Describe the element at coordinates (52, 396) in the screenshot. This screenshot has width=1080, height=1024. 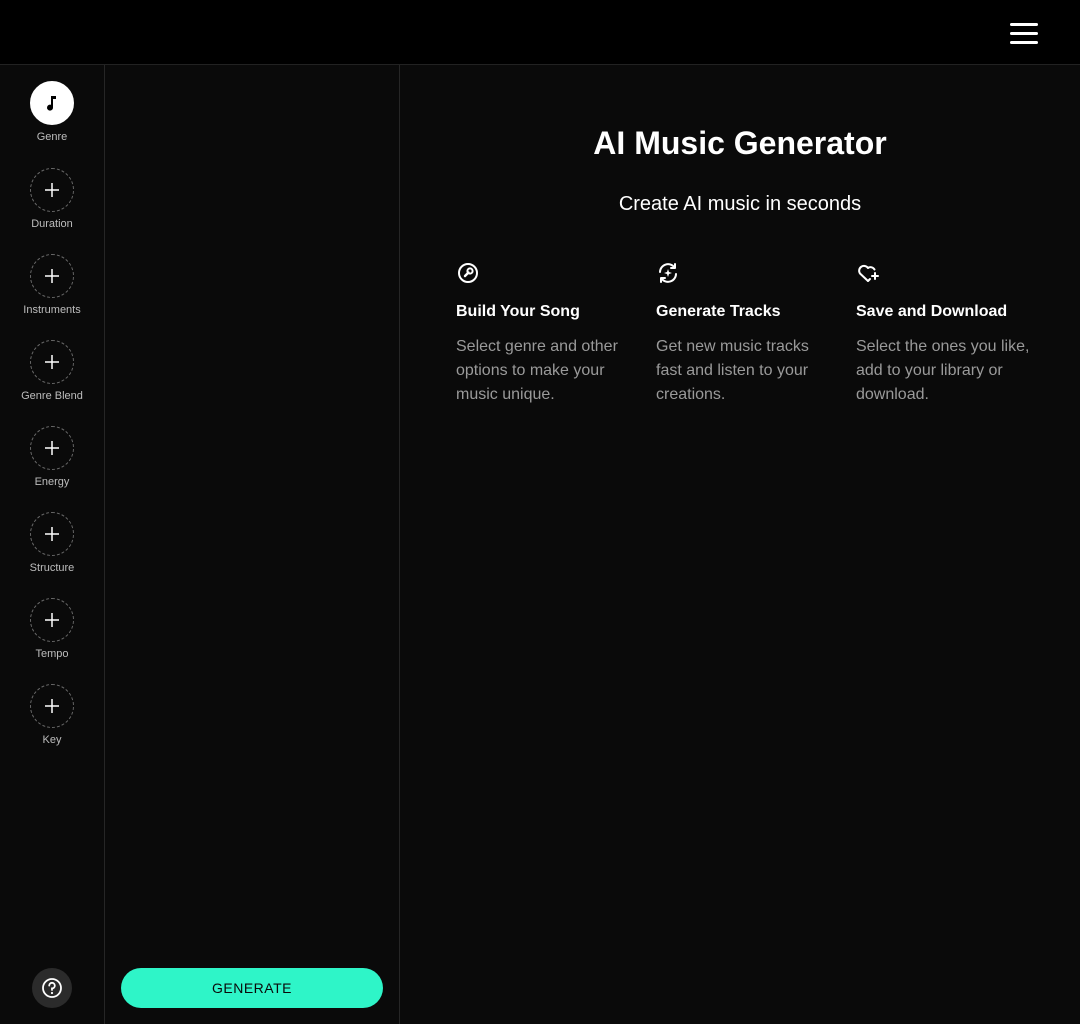
I see `sidebar-item-label: Genre Blend` at that location.